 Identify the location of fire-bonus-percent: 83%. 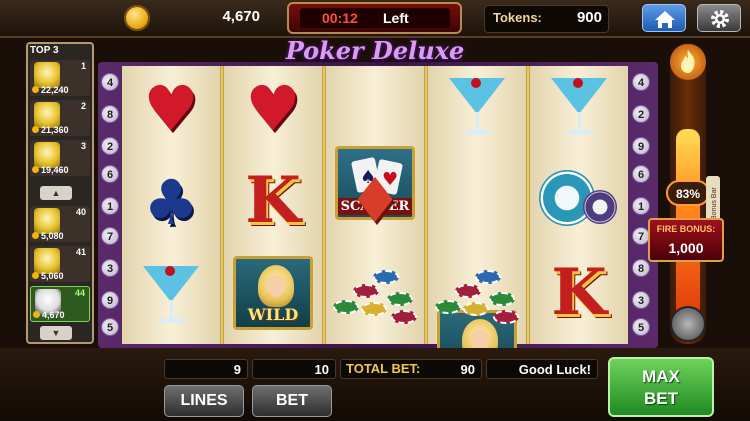
(688, 193).